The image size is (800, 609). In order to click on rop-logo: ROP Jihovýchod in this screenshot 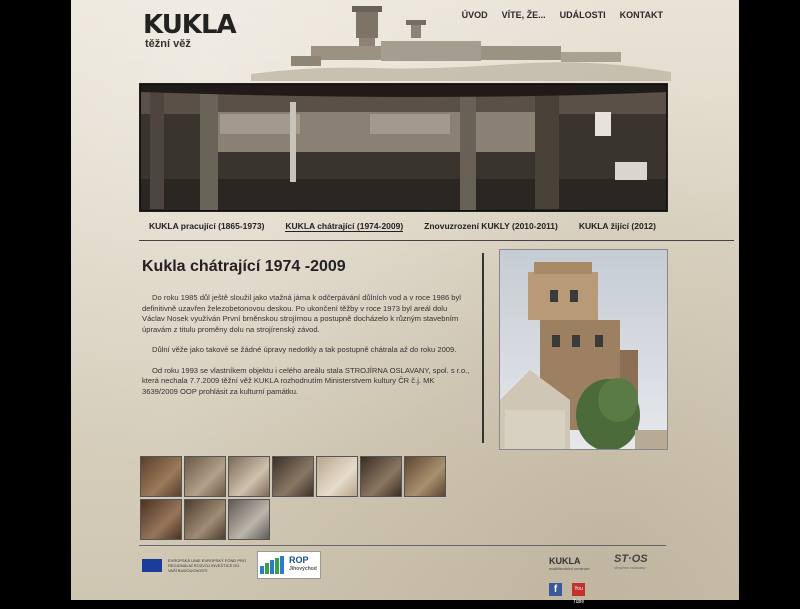, I will do `click(289, 565)`.